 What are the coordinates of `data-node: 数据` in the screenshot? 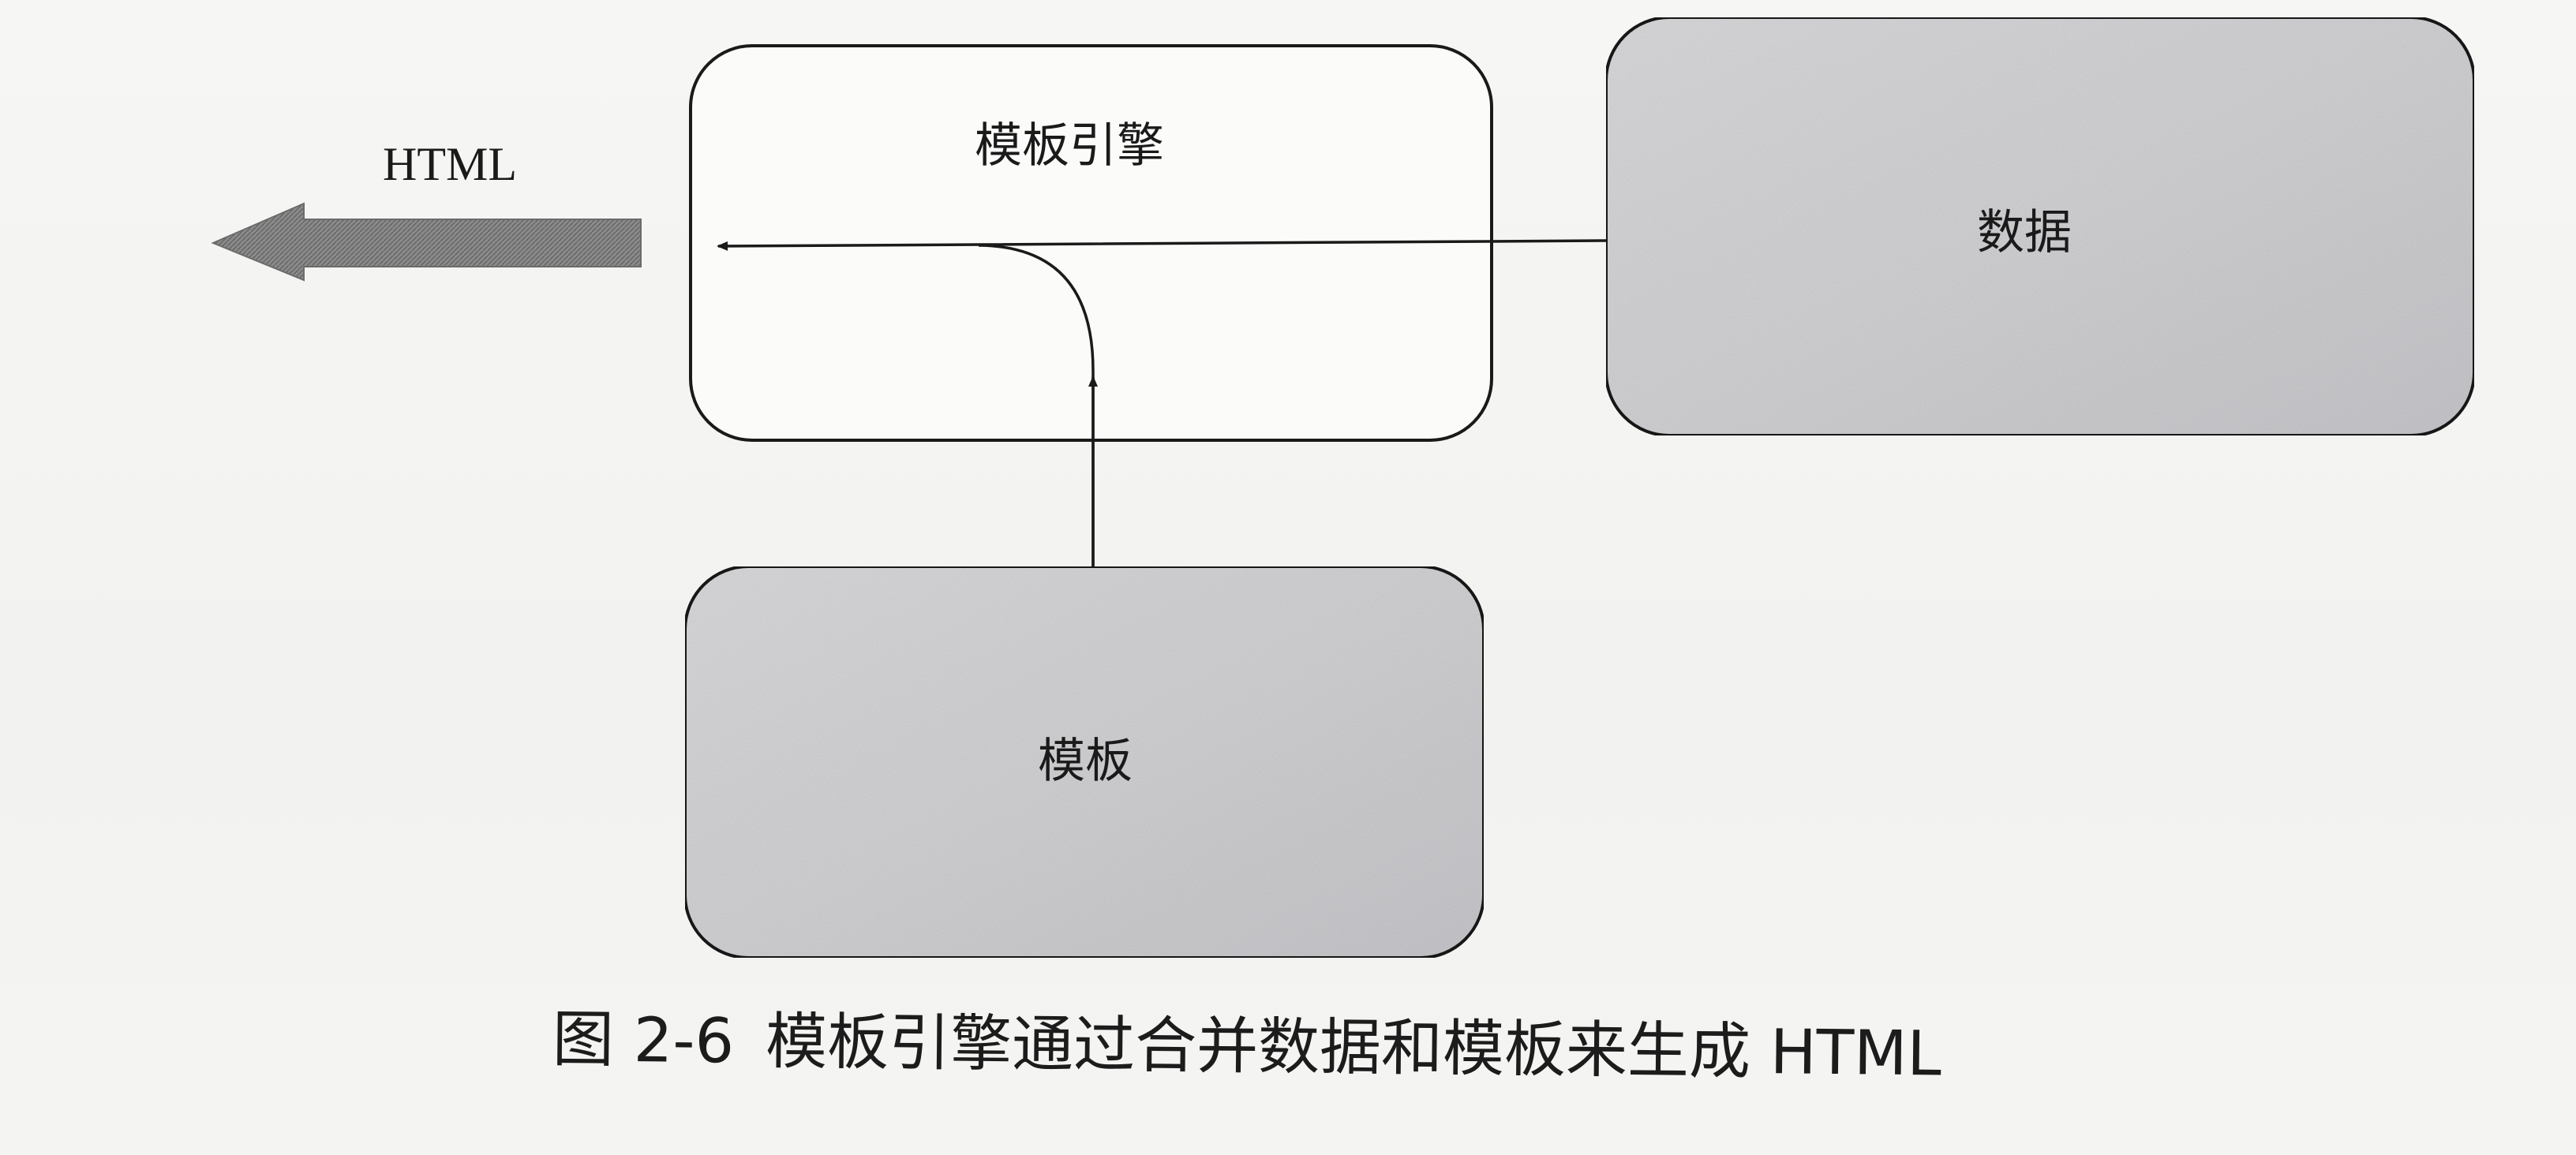 It's located at (2040, 226).